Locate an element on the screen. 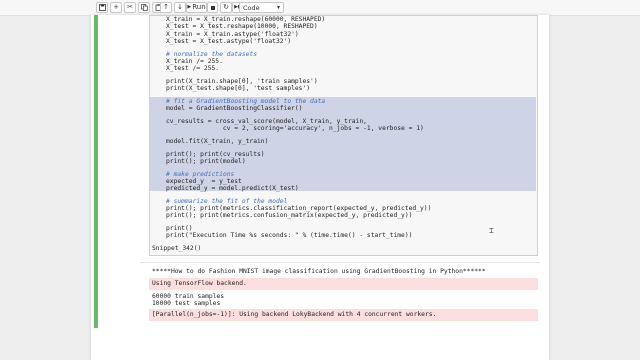 The image size is (640, 360). save-button is located at coordinates (102, 7).